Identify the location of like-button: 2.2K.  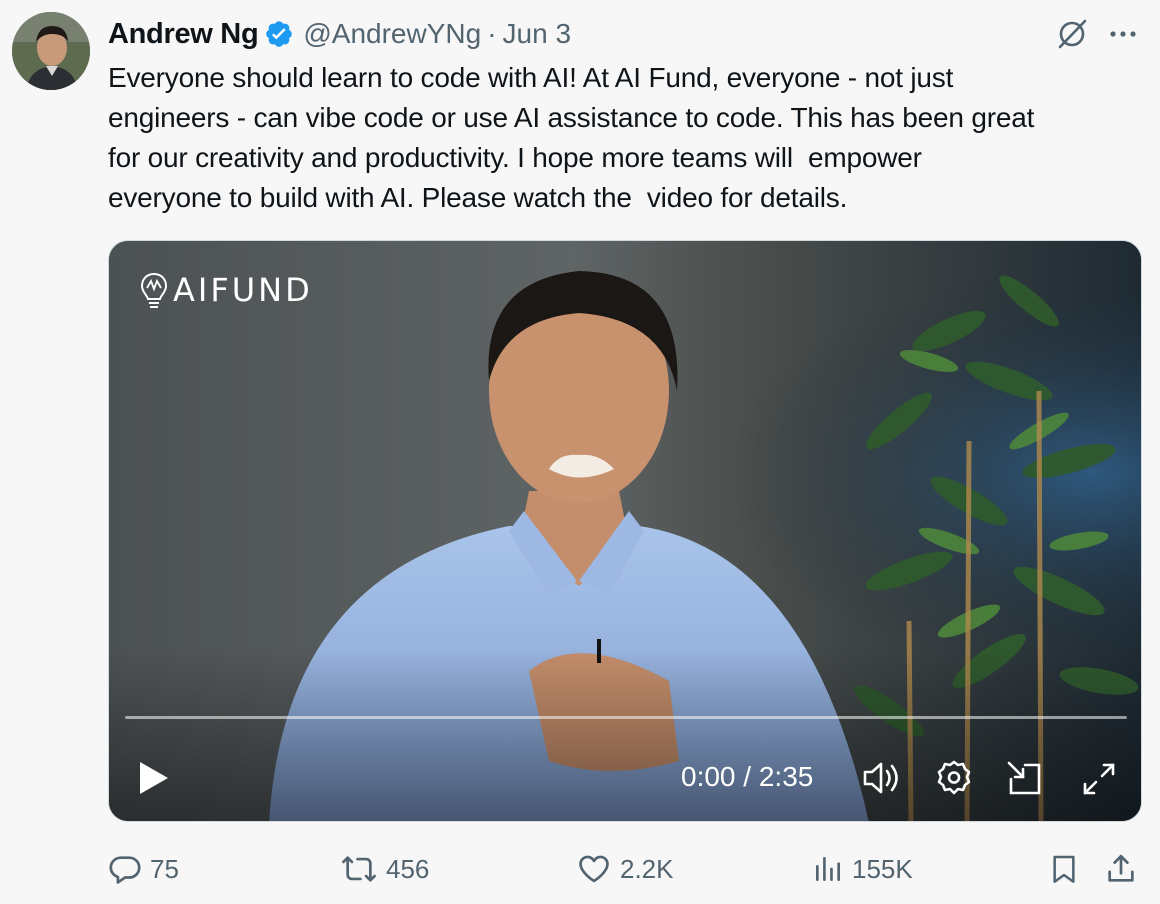
(625, 869).